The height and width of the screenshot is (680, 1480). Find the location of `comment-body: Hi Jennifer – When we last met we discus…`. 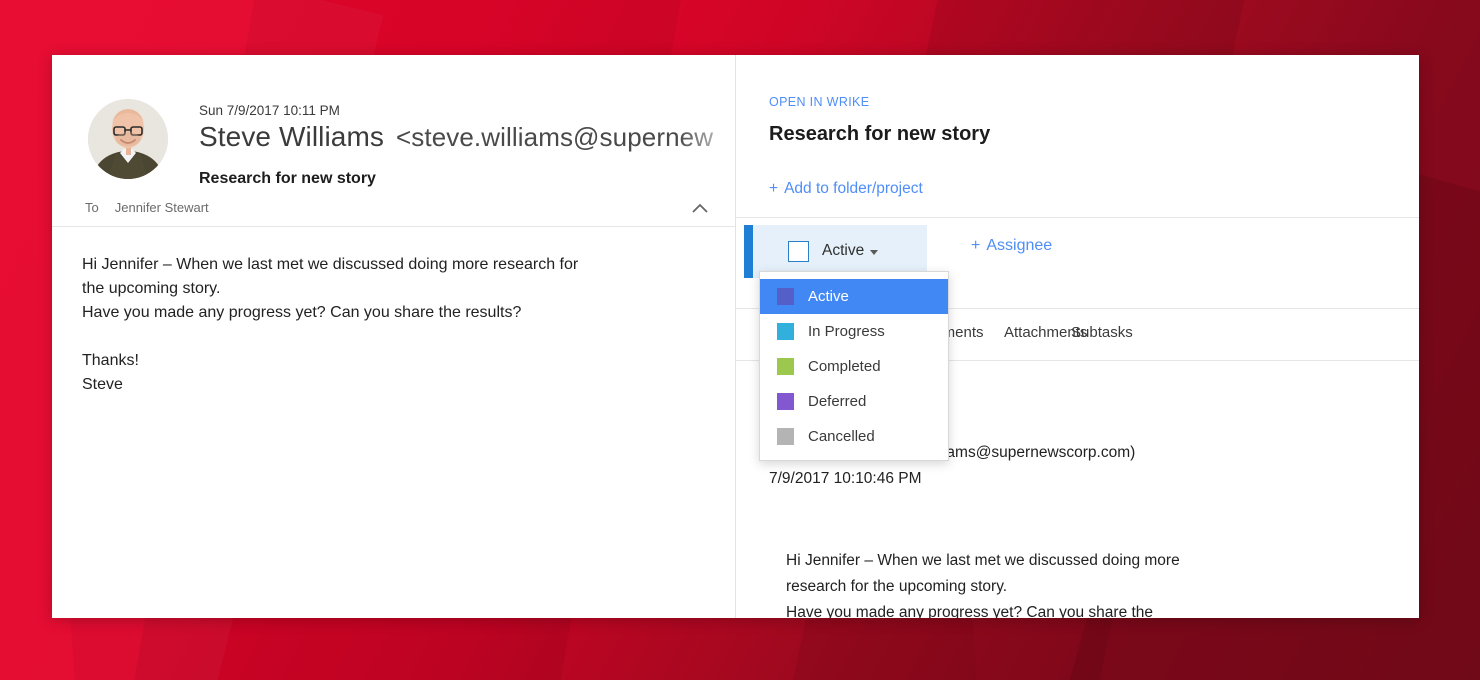

comment-body: Hi Jennifer – When we last met we discus… is located at coordinates (1046, 583).